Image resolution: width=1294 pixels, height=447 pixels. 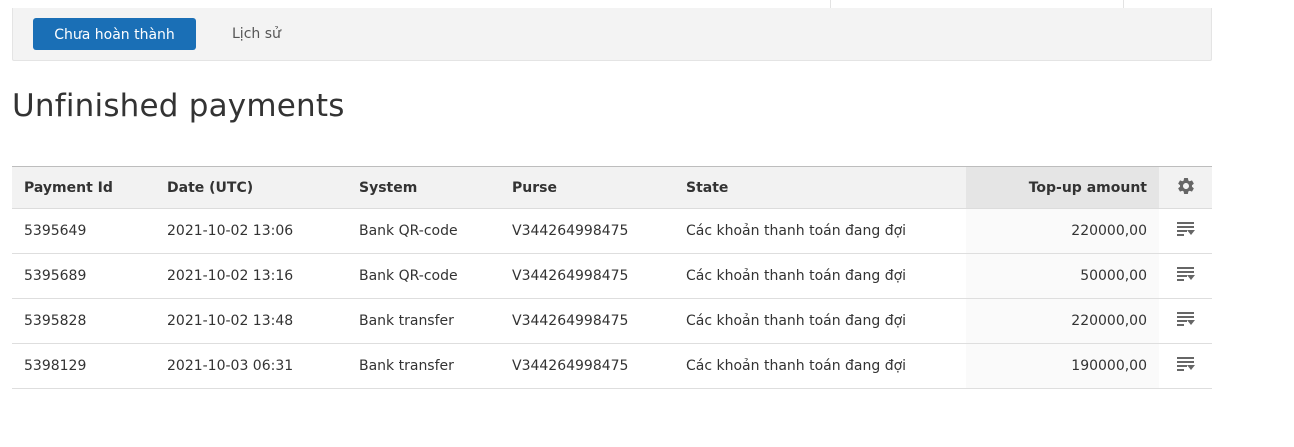 What do you see at coordinates (423, 187) in the screenshot?
I see `header-system: System` at bounding box center [423, 187].